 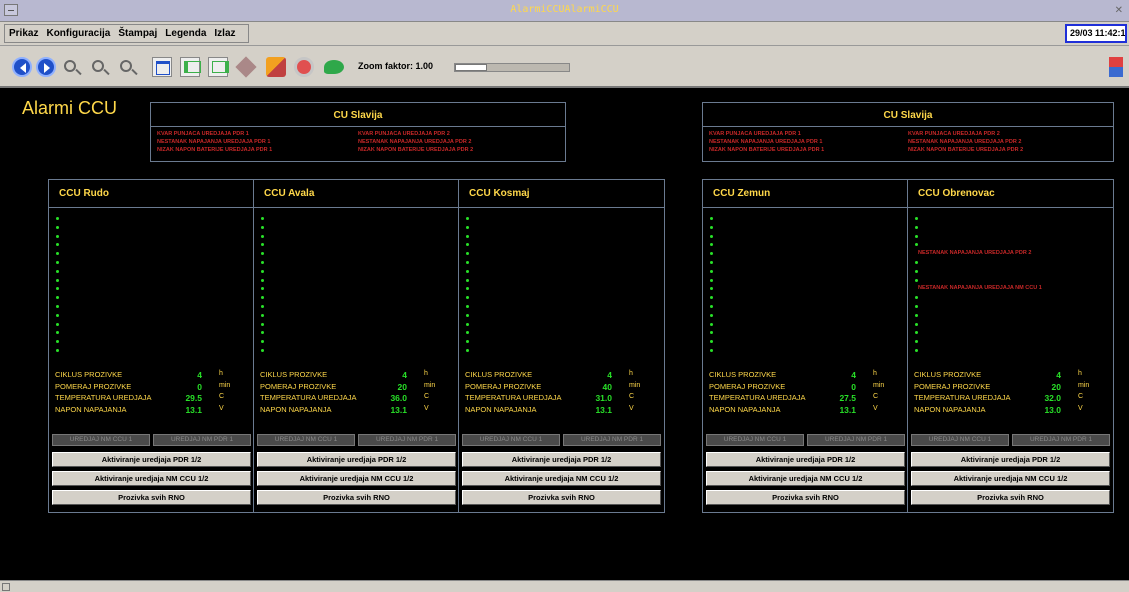 I want to click on menu-prikaz: Prikaz, so click(x=23, y=33).